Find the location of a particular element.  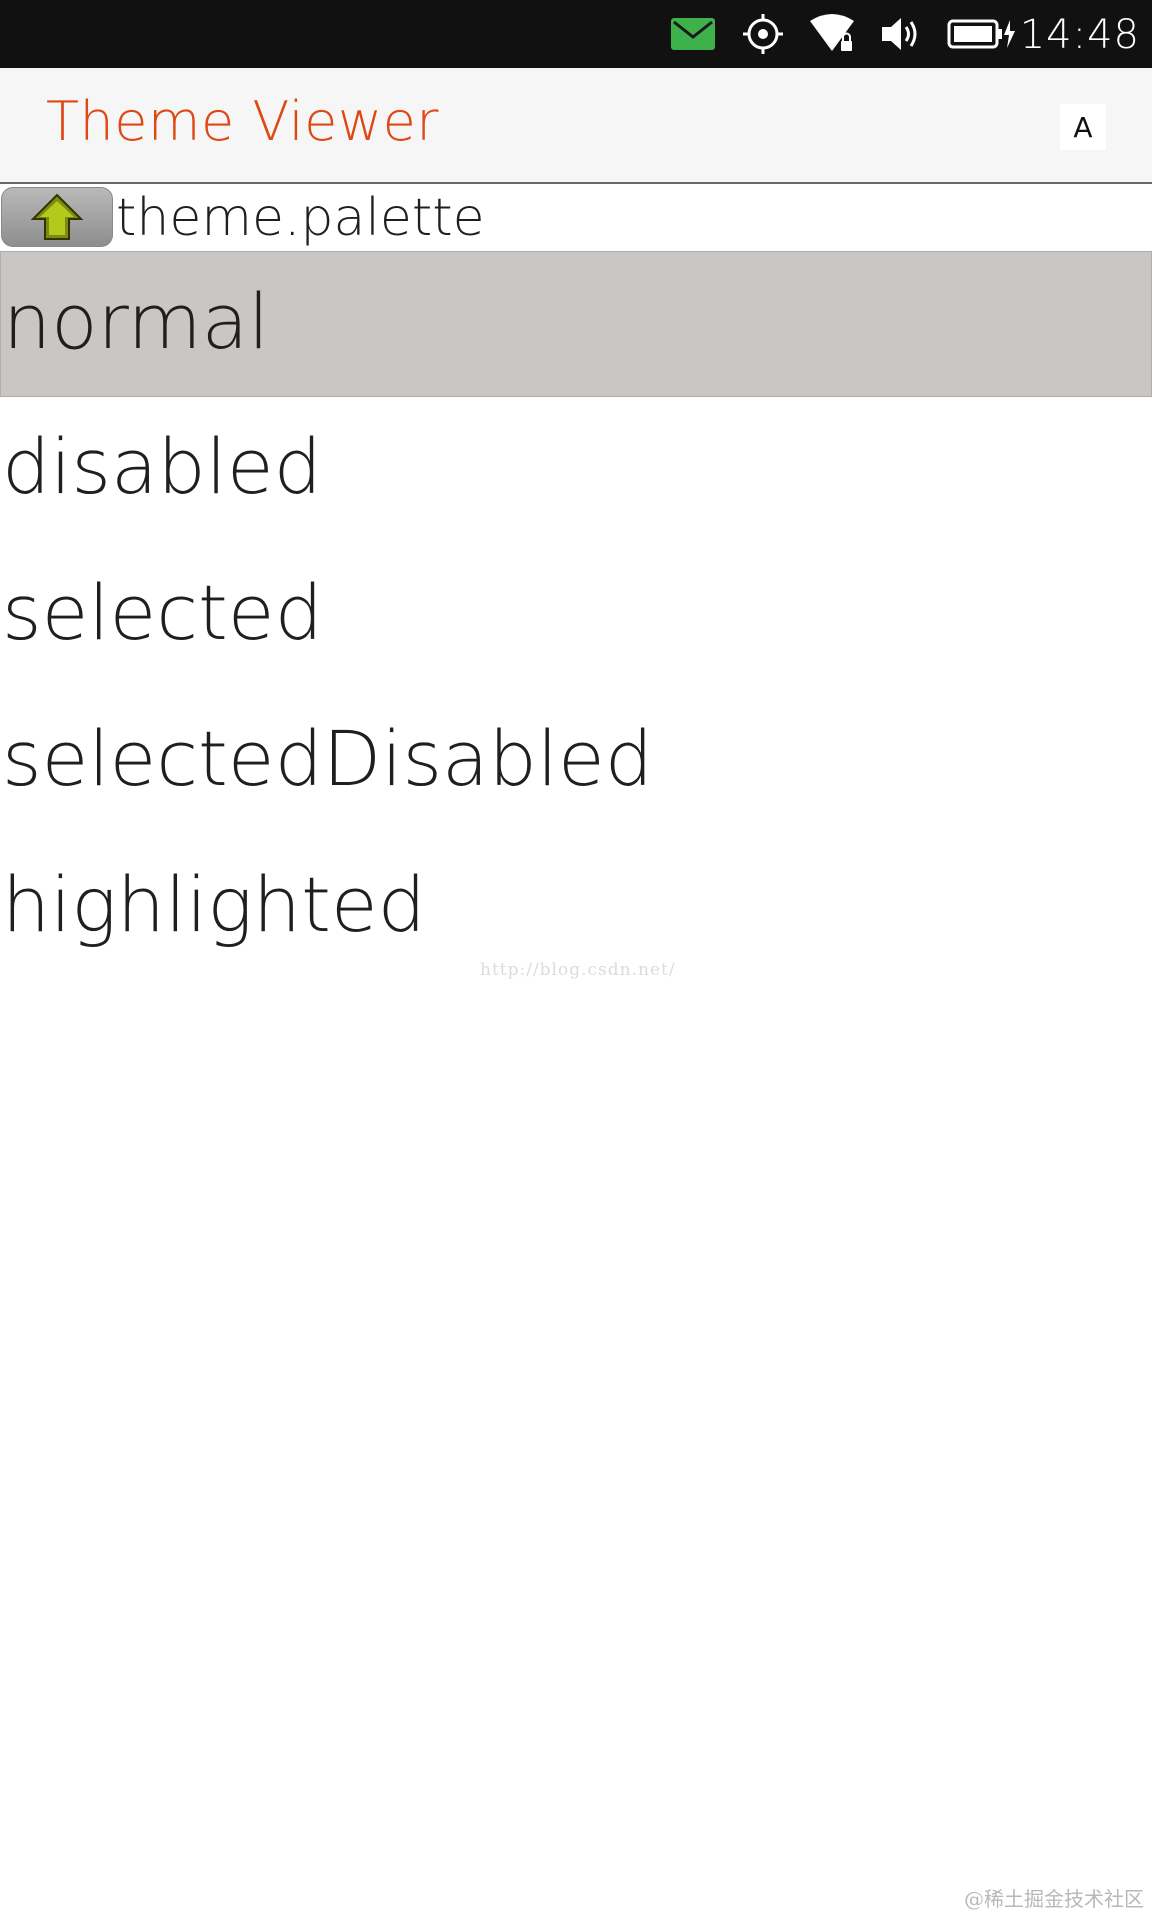

page-title: Theme Viewer is located at coordinates (242, 121).